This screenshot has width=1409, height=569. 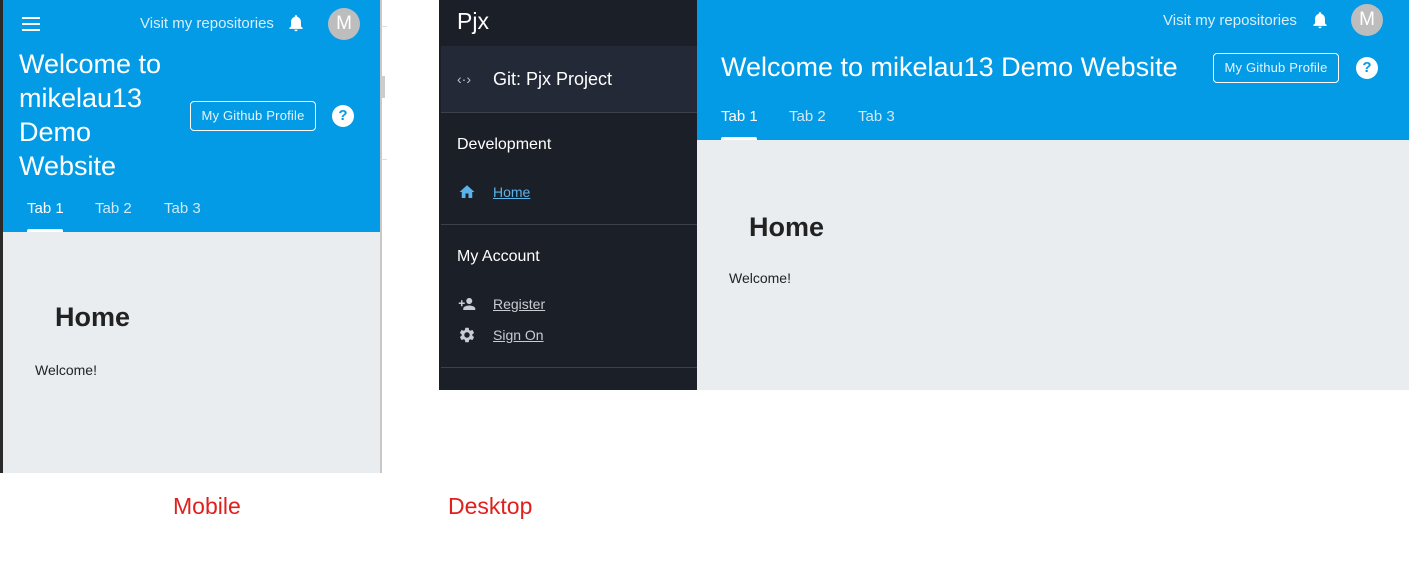 I want to click on sidebar-item-label: Home, so click(x=511, y=192).